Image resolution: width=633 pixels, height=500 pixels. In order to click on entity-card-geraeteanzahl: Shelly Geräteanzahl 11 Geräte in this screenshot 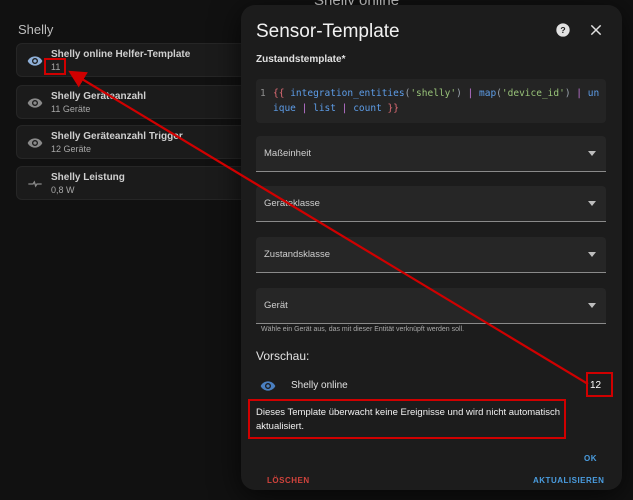, I will do `click(146, 102)`.